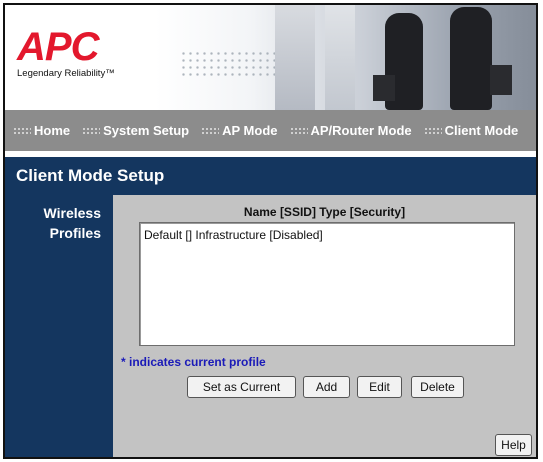 The height and width of the screenshot is (462, 543). I want to click on section-label: Wireless Profiles, so click(72, 223).